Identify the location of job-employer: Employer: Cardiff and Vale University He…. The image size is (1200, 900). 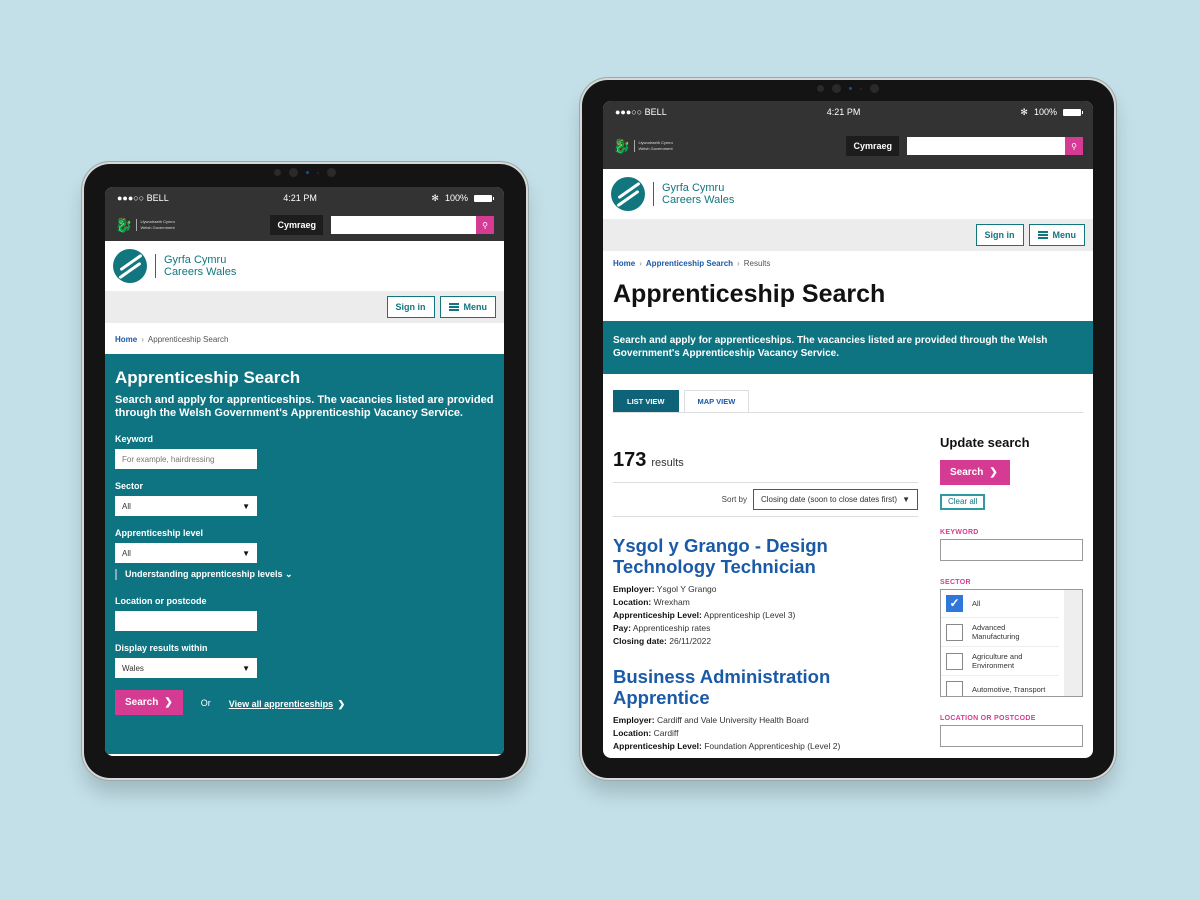
(711, 720).